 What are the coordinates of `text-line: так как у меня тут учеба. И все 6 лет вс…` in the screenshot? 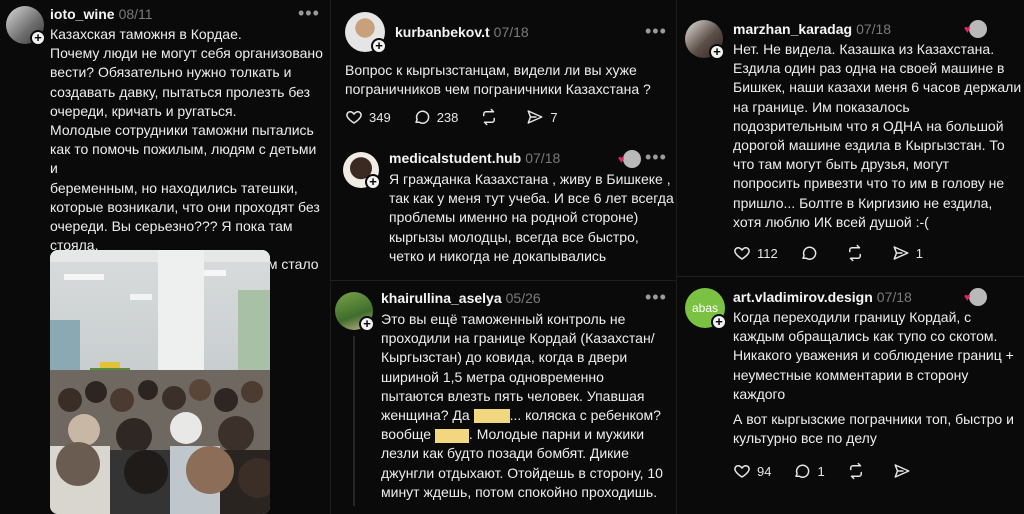 It's located at (531, 198).